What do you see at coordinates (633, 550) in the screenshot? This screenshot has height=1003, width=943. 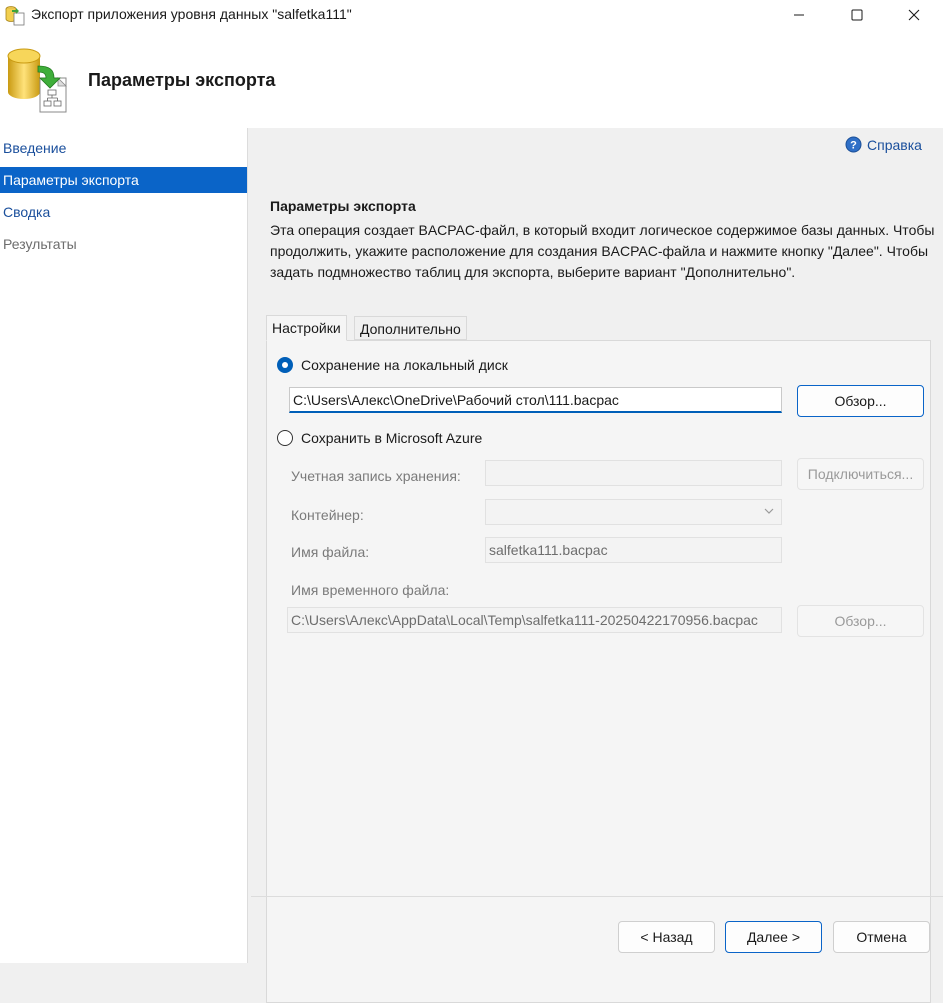 I see `filename-input: salfetka111.bacpac` at bounding box center [633, 550].